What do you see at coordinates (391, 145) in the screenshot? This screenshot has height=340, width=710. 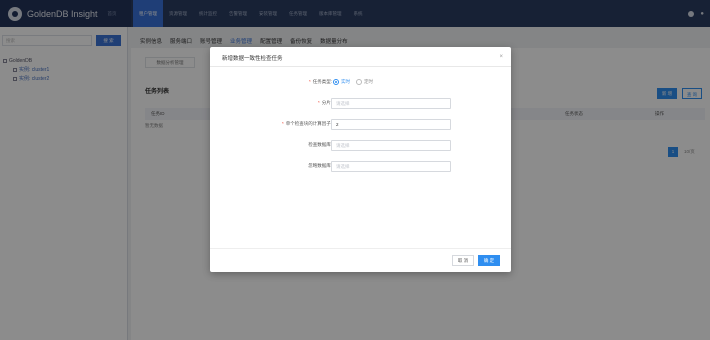 I see `check-db-select: 请选择` at bounding box center [391, 145].